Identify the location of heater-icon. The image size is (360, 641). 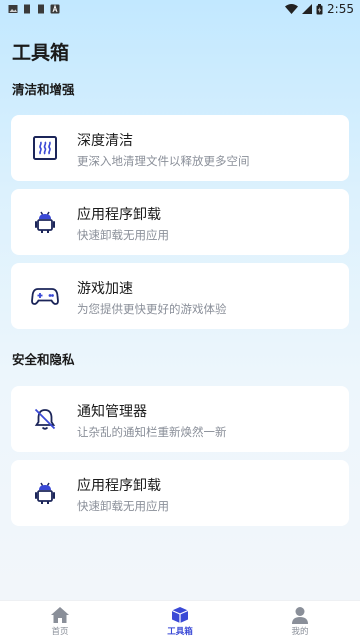
(45, 148).